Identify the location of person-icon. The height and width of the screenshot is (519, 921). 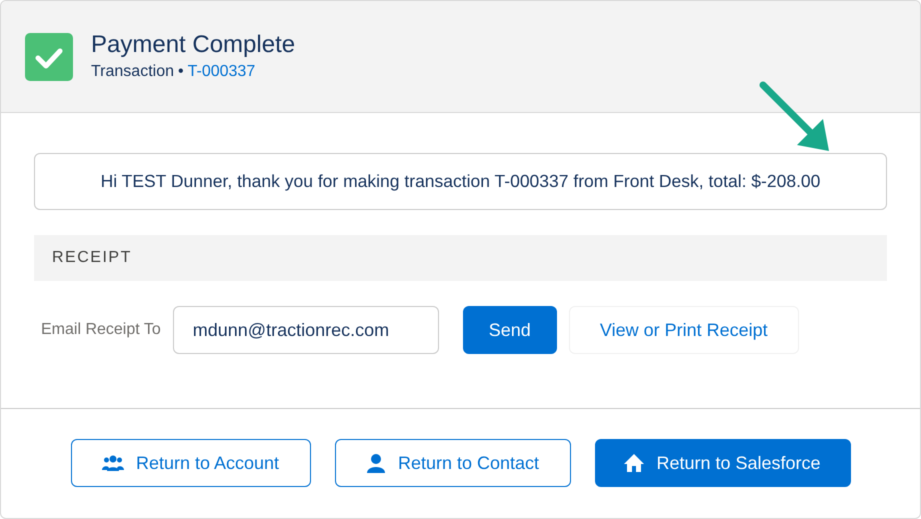
(376, 463).